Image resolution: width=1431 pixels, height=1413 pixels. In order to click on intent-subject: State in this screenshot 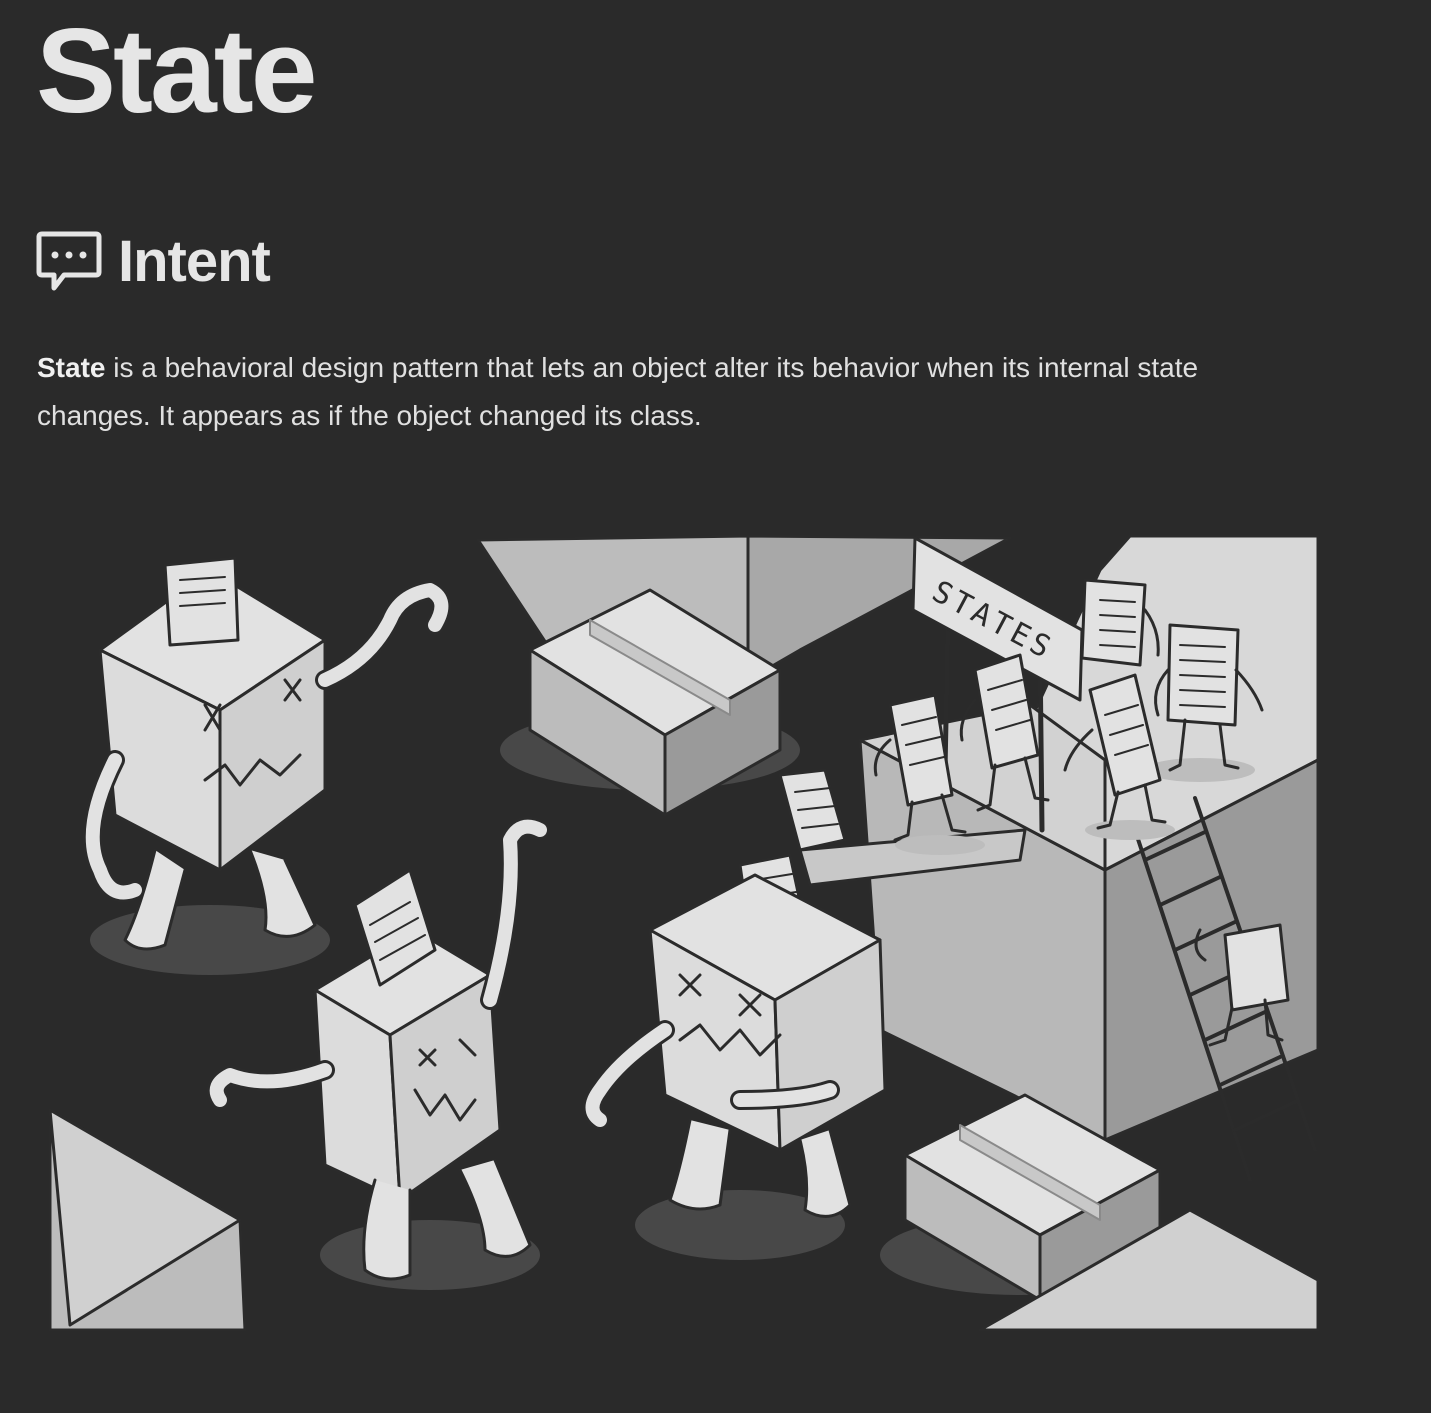, I will do `click(71, 367)`.